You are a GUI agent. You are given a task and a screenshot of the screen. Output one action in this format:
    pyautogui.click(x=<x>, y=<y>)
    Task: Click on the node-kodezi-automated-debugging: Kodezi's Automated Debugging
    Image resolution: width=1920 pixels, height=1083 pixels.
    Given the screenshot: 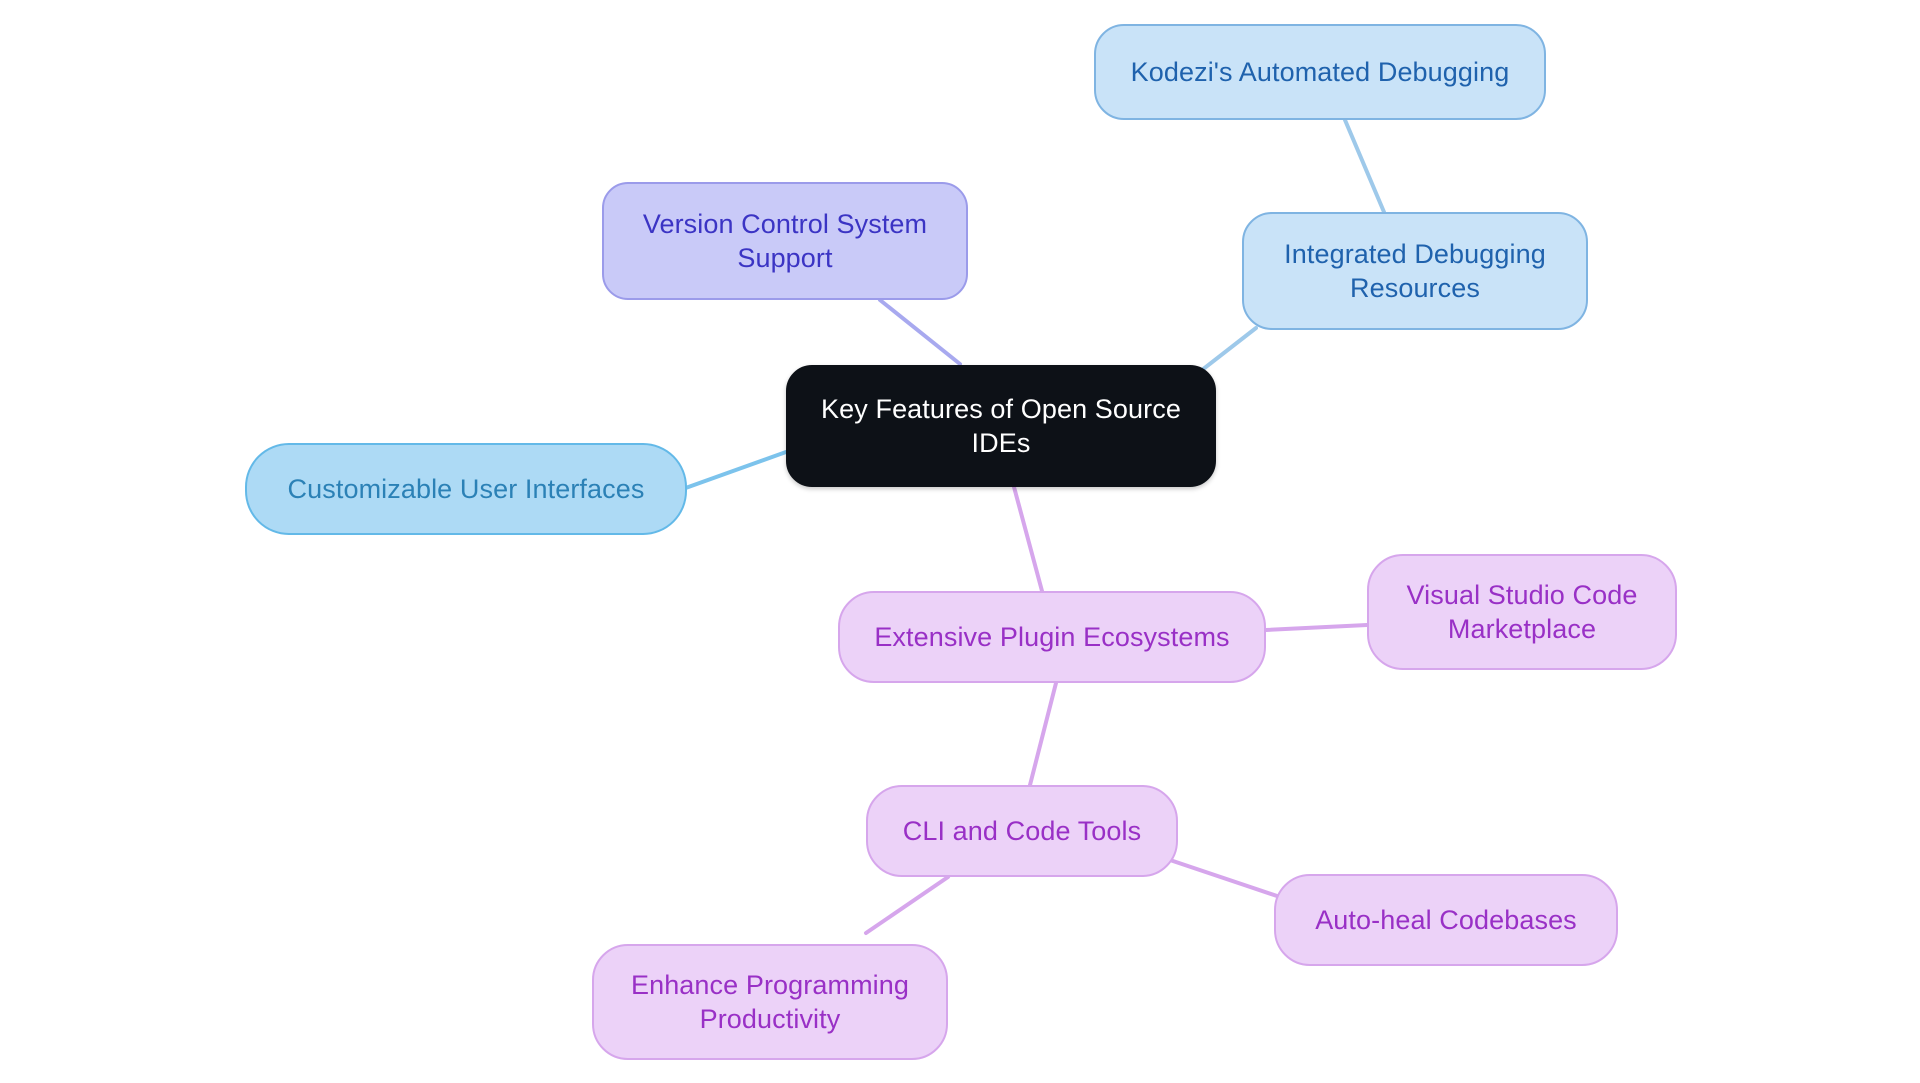 What is the action you would take?
    pyautogui.click(x=1320, y=72)
    